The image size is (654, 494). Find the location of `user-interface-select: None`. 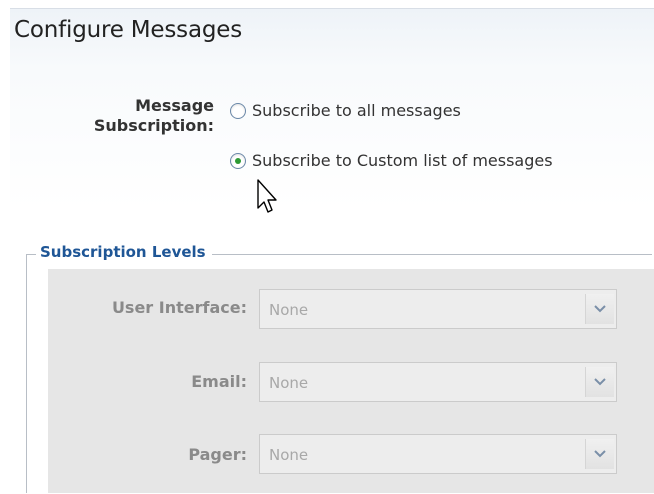

user-interface-select: None is located at coordinates (438, 309).